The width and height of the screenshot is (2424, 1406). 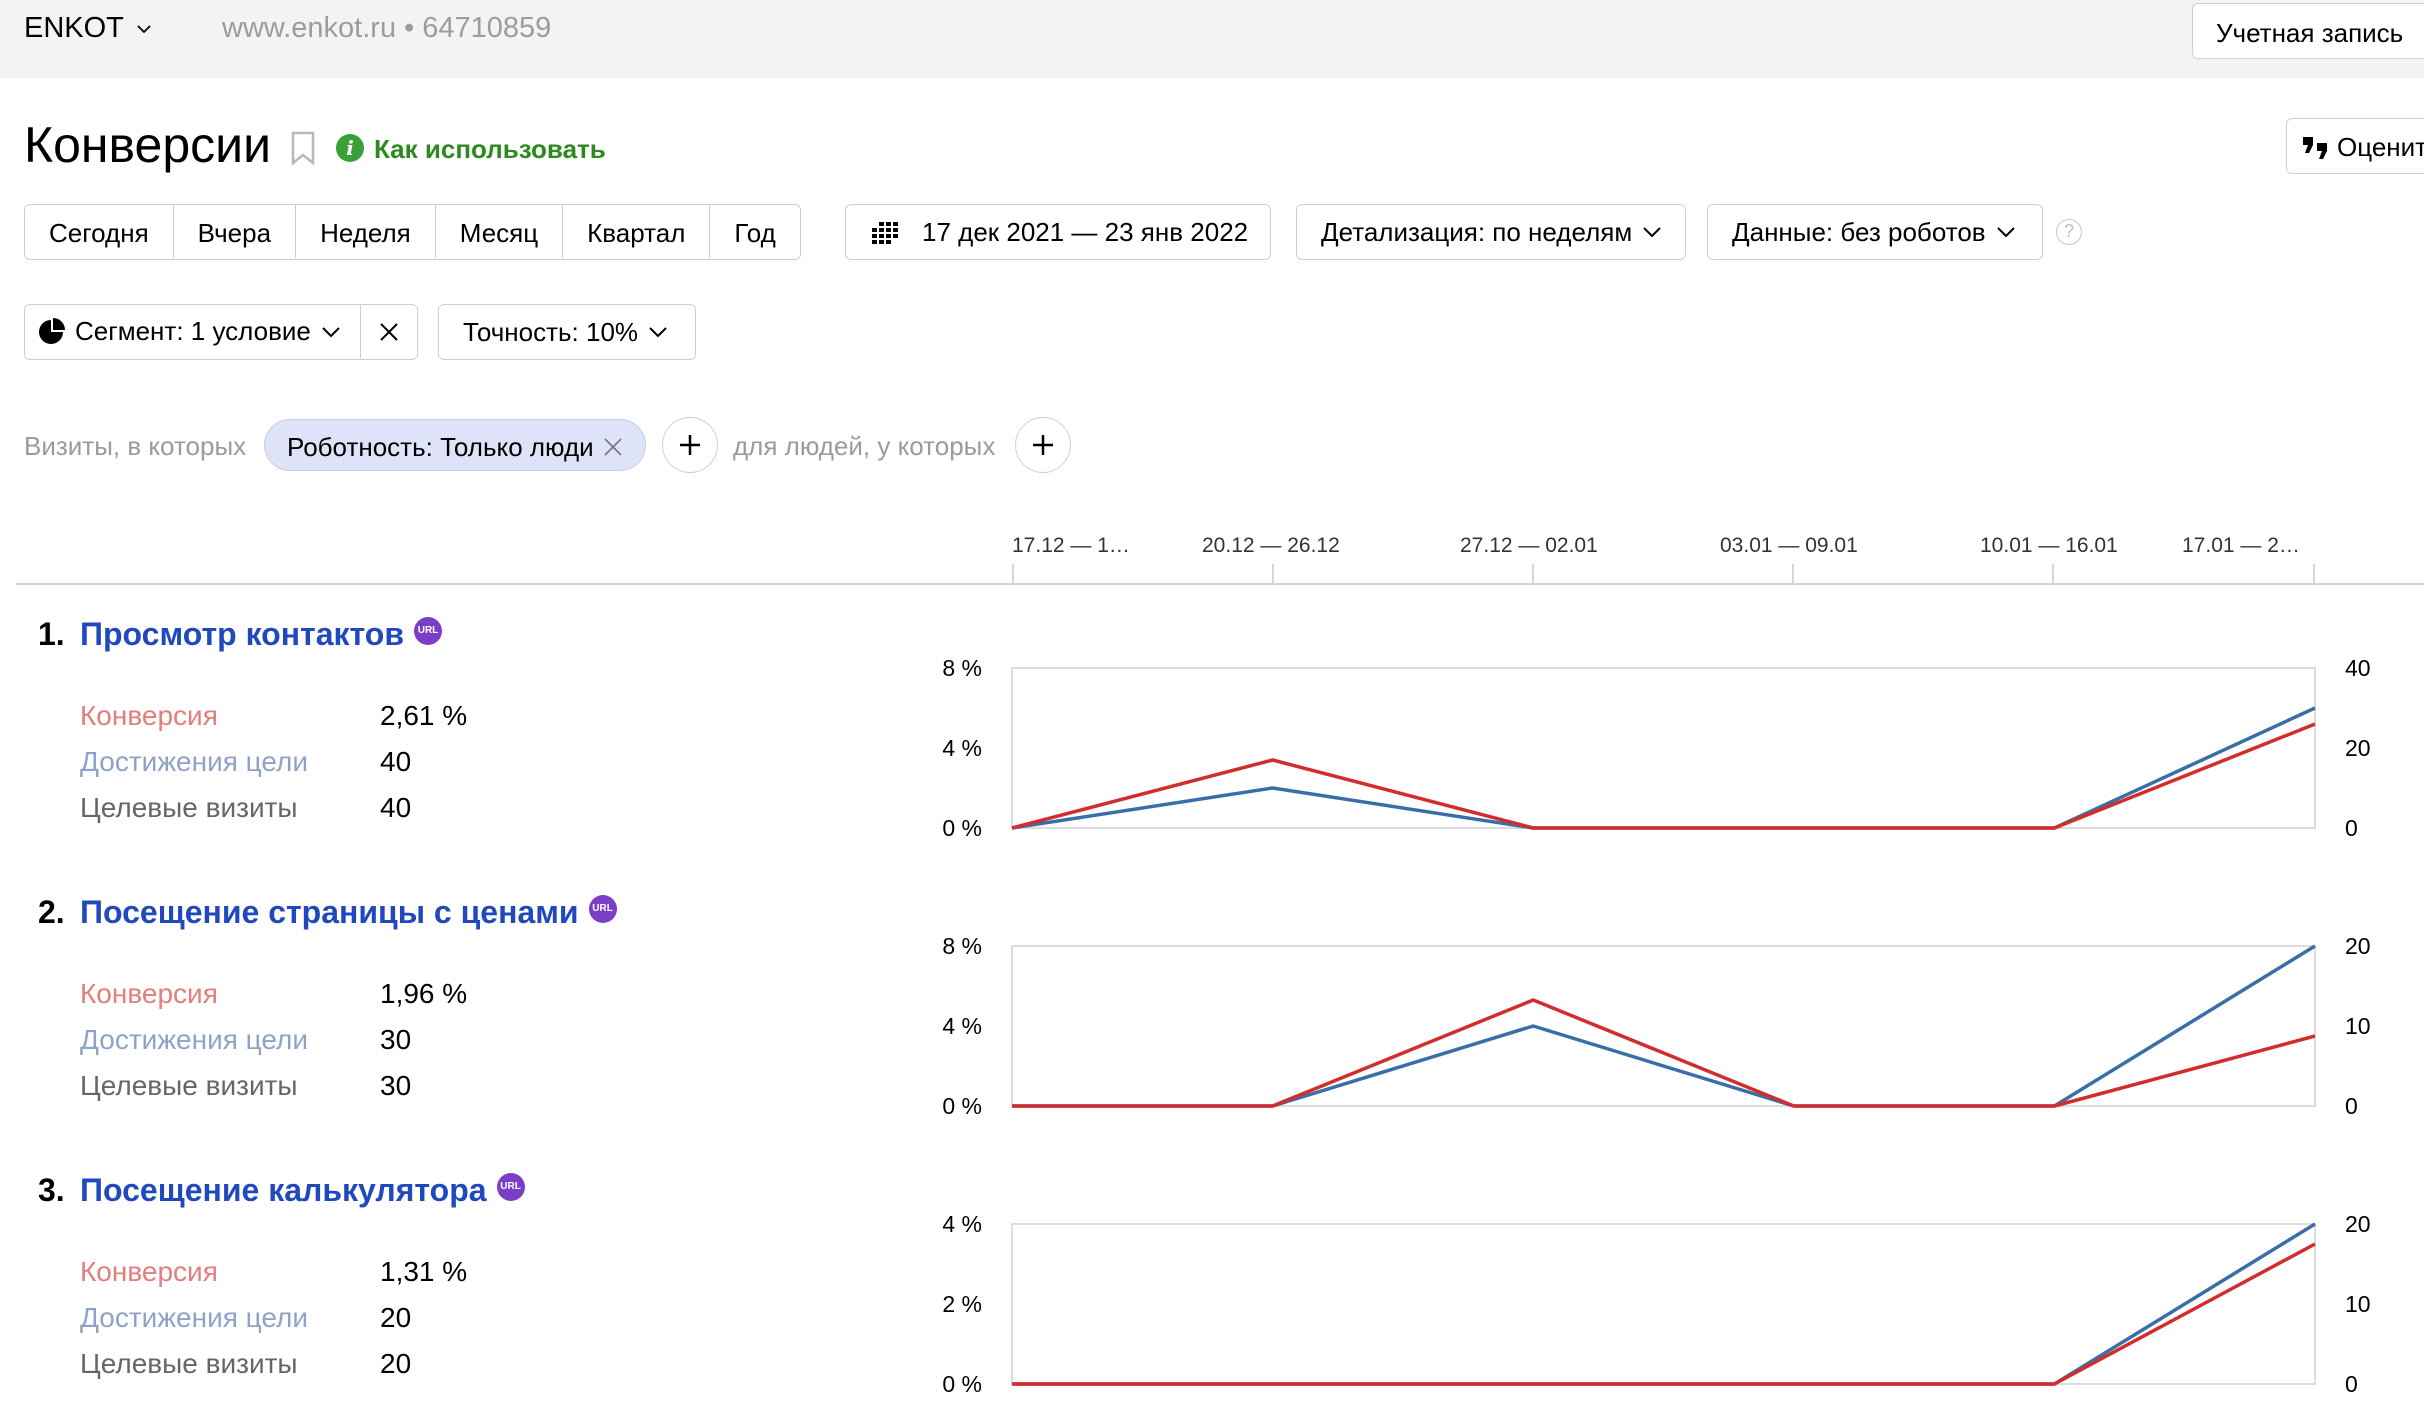 What do you see at coordinates (242, 634) in the screenshot?
I see `goal-title-text: Просмотр контактов` at bounding box center [242, 634].